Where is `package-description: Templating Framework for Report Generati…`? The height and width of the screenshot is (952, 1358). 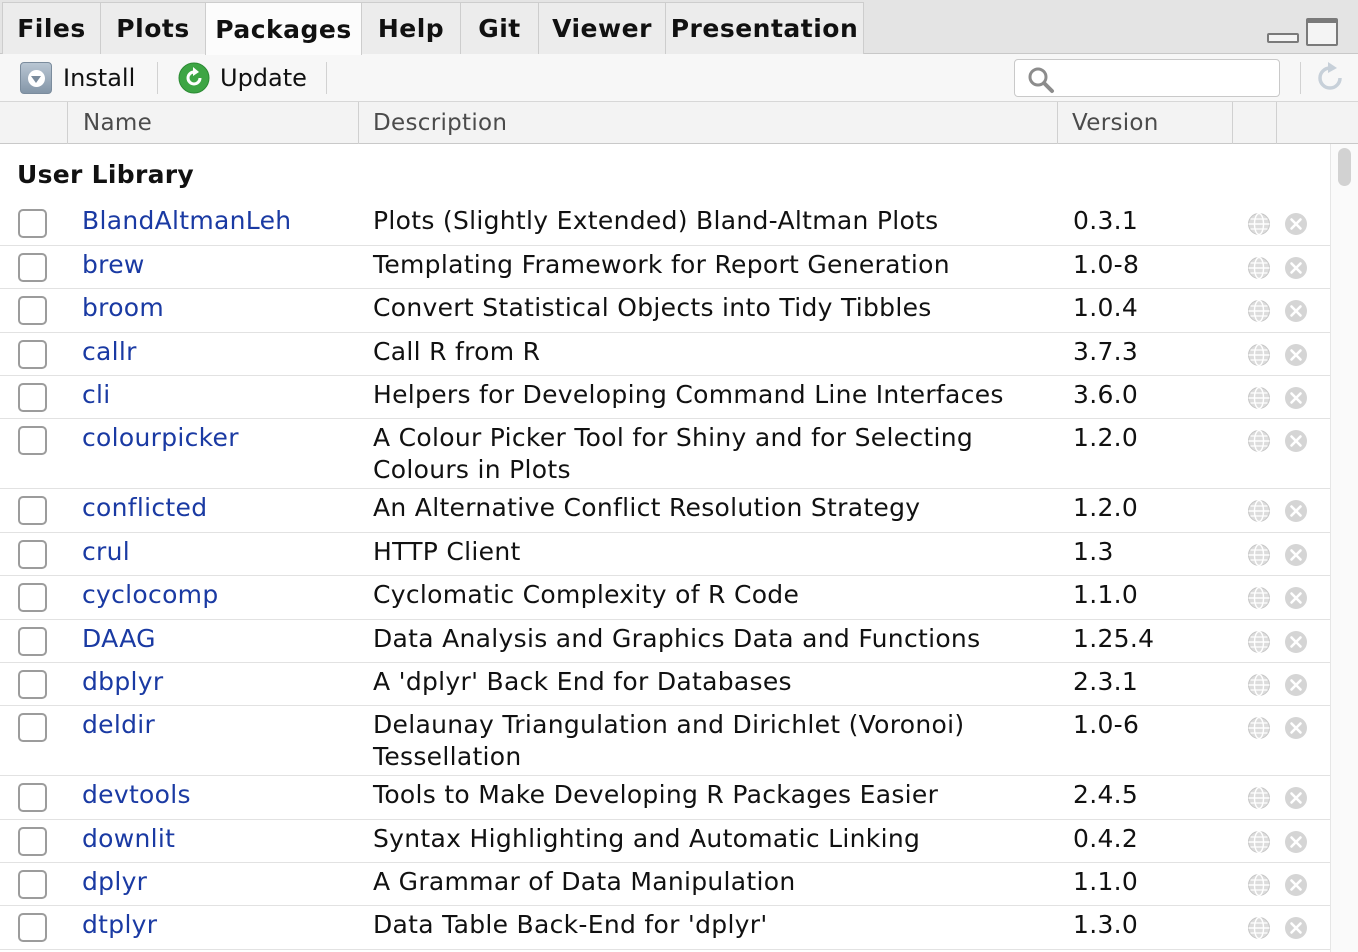
package-description: Templating Framework for Report Generati… is located at coordinates (661, 264).